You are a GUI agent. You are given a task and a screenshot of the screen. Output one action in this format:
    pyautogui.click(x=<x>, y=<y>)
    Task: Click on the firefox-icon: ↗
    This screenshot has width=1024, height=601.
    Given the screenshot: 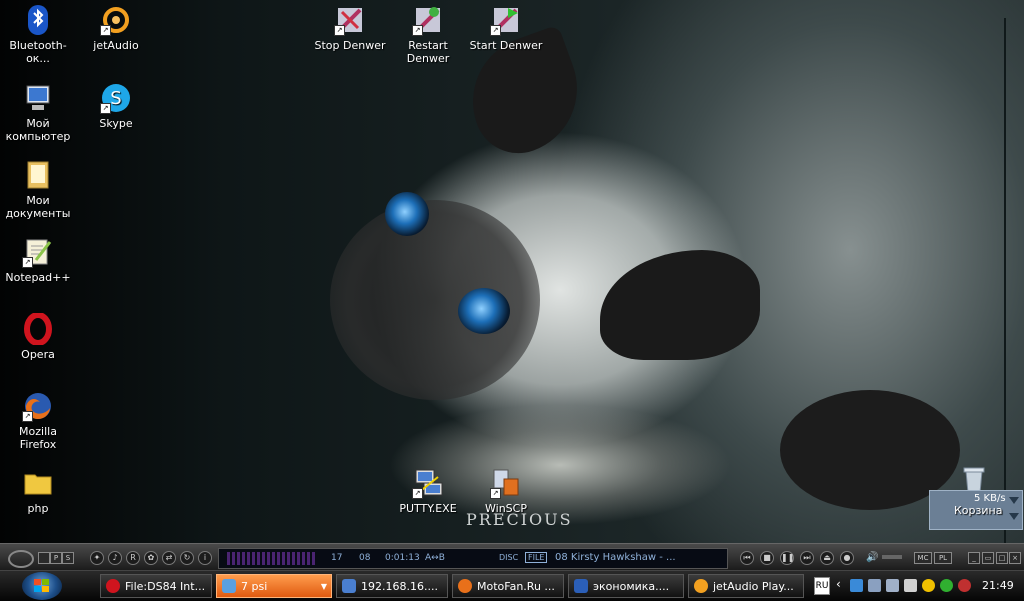 What is the action you would take?
    pyautogui.click(x=38, y=406)
    